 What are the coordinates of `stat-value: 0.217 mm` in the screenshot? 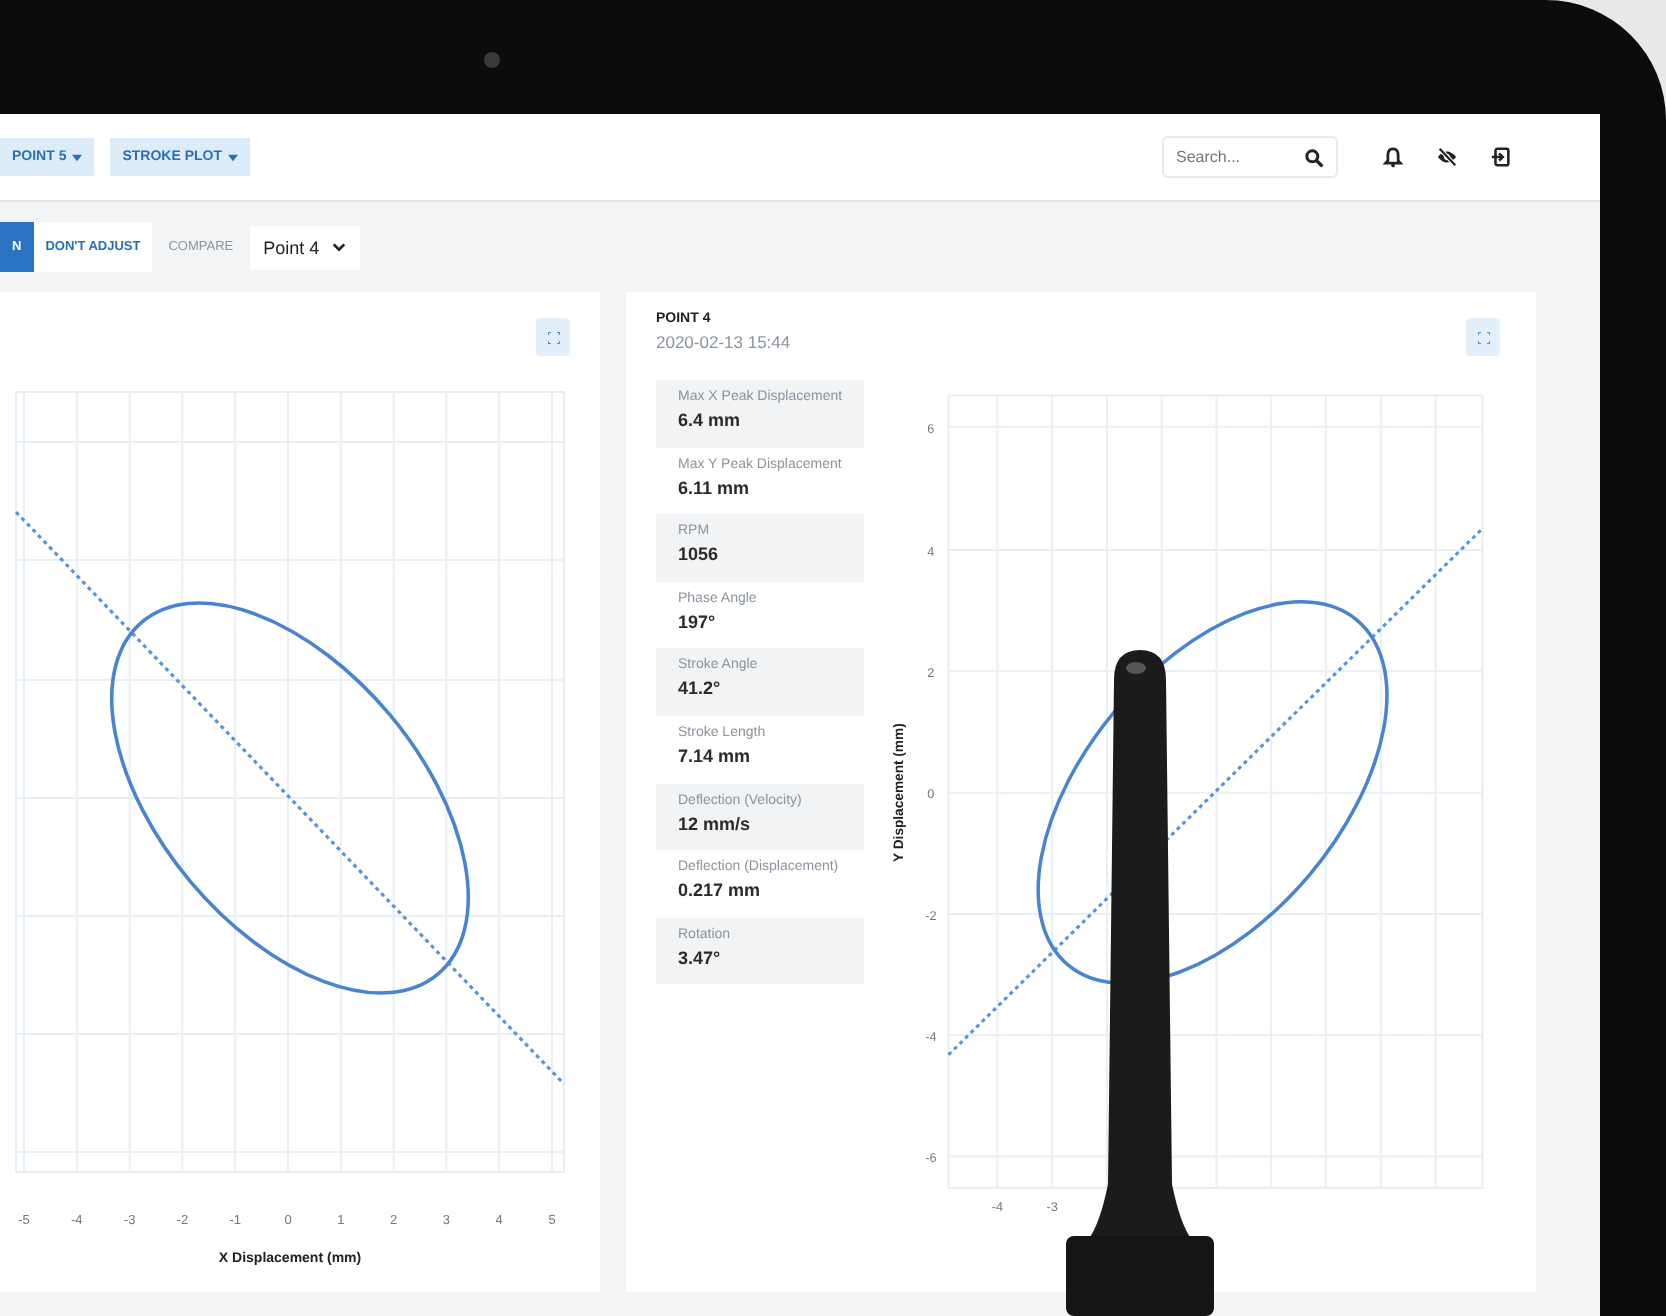 It's located at (720, 890).